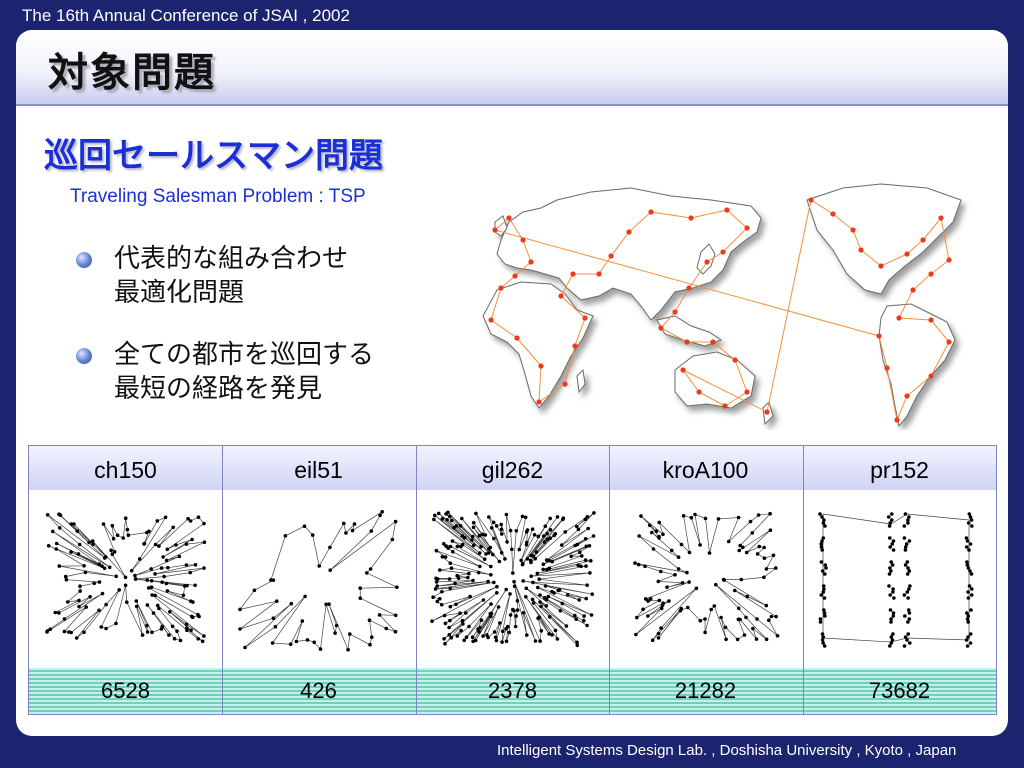 The height and width of the screenshot is (768, 1024). Describe the element at coordinates (125, 470) in the screenshot. I see `instance-name-ch150: ch150` at that location.